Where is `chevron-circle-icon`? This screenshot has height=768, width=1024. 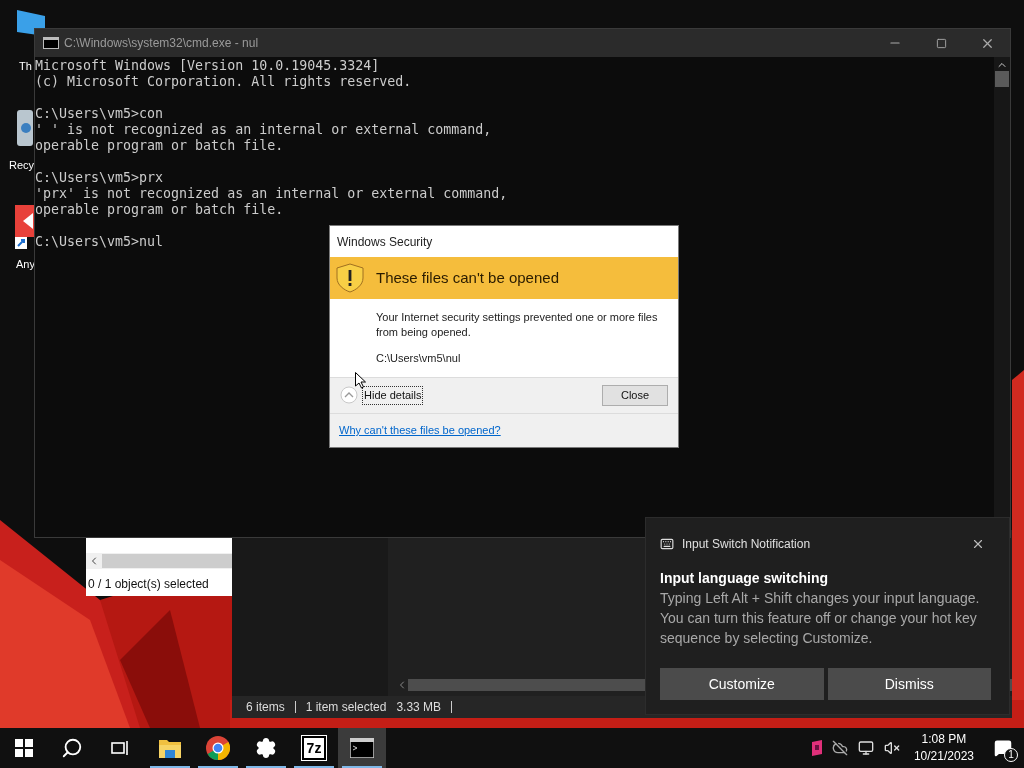 chevron-circle-icon is located at coordinates (349, 395).